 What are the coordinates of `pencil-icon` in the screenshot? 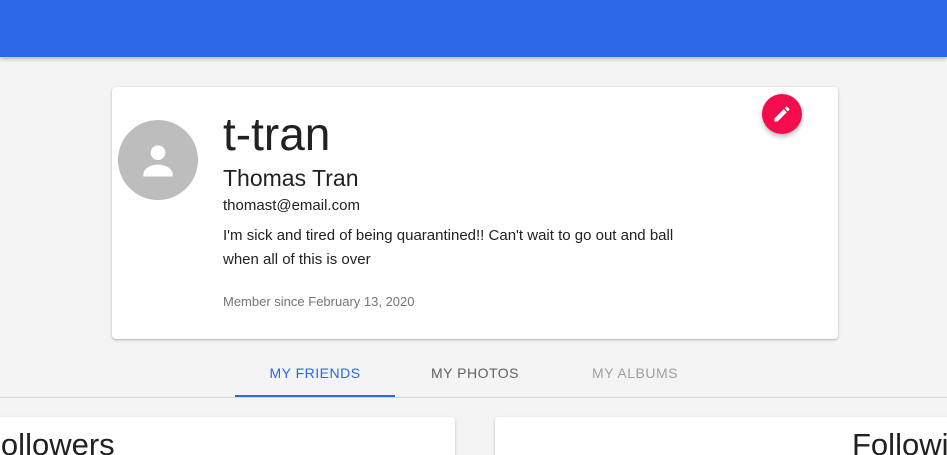 It's located at (782, 114).